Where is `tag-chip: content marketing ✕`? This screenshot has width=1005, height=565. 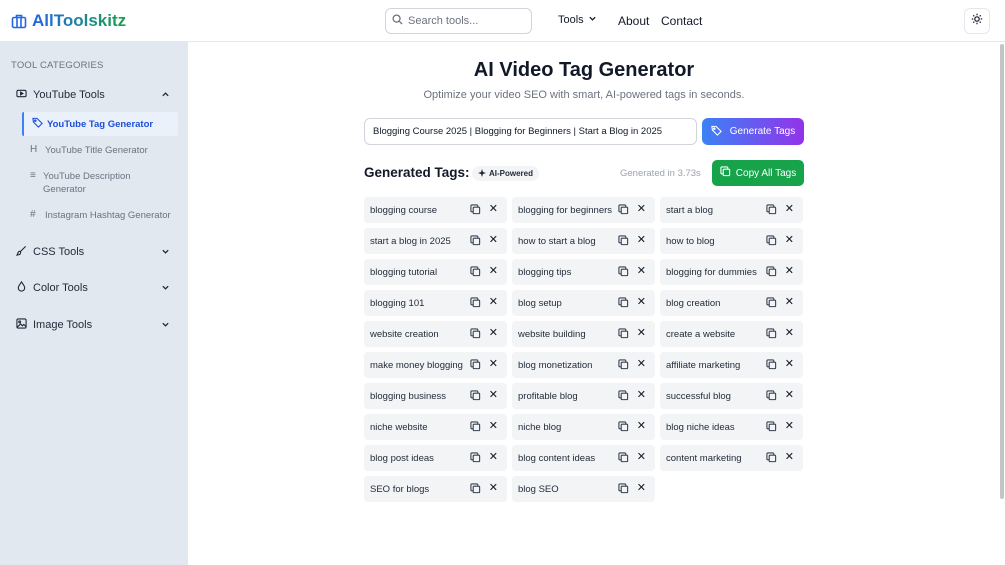 tag-chip: content marketing ✕ is located at coordinates (731, 458).